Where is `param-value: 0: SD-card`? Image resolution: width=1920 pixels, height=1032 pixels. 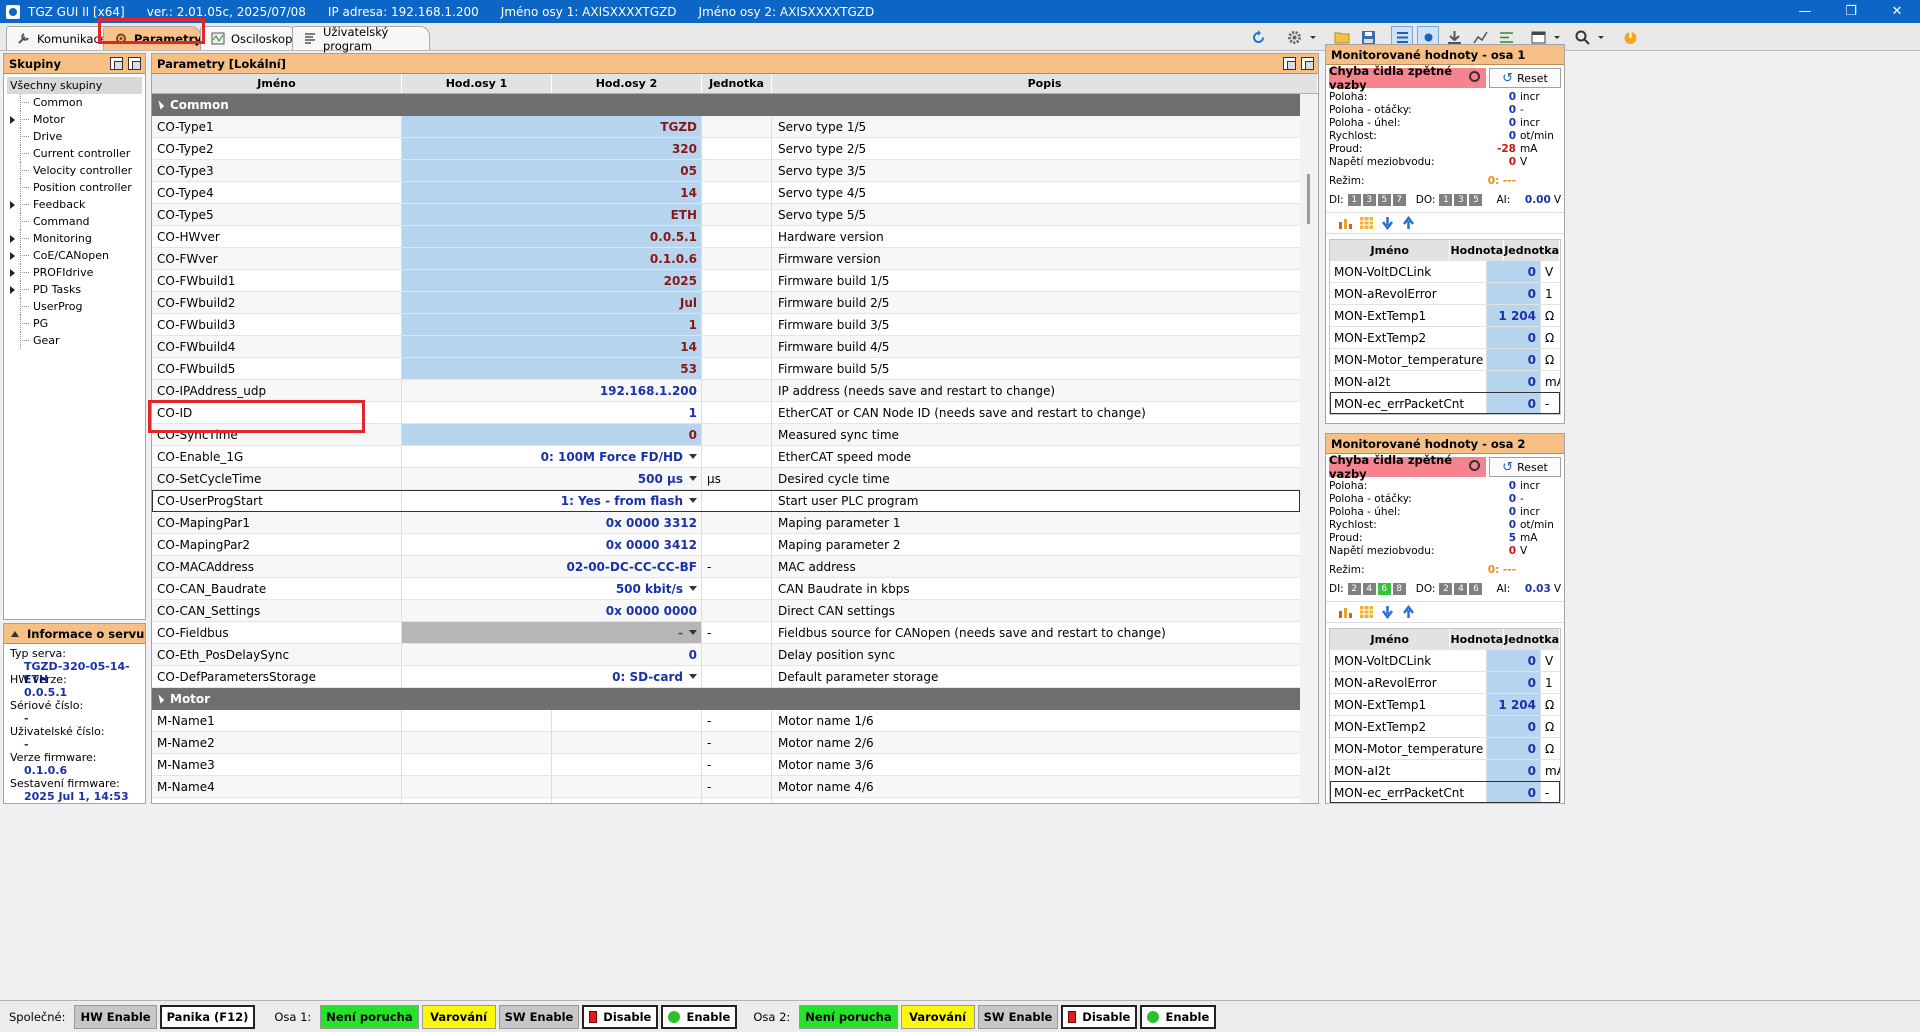
param-value: 0: SD-card is located at coordinates (552, 676).